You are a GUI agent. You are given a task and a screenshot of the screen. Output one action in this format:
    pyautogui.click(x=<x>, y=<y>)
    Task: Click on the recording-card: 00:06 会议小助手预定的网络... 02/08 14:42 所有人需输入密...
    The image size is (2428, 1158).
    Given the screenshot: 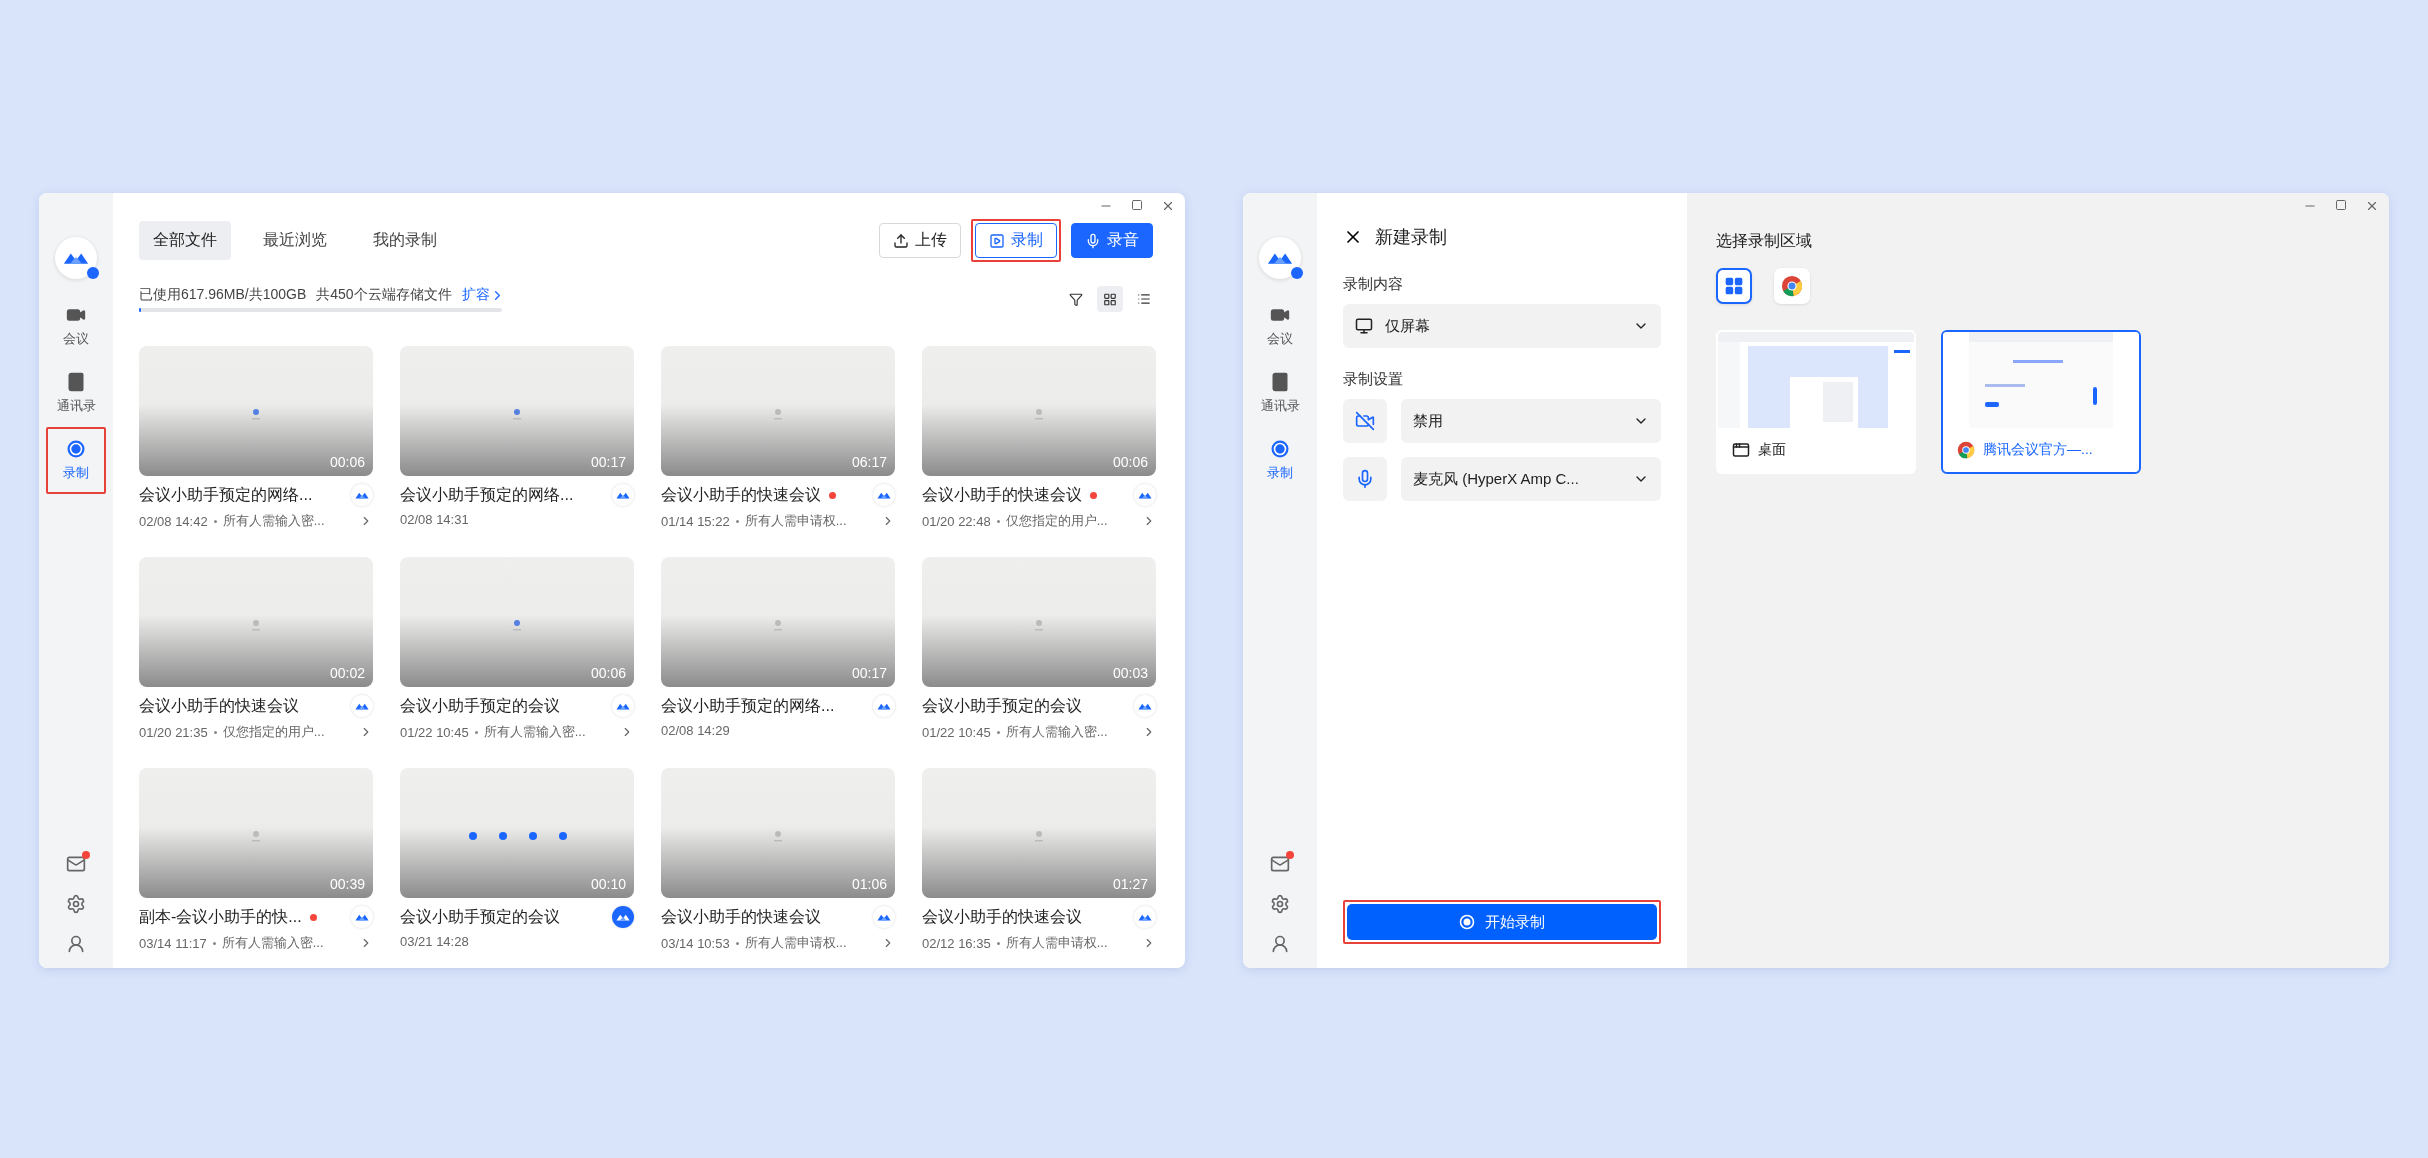 What is the action you would take?
    pyautogui.click(x=256, y=446)
    